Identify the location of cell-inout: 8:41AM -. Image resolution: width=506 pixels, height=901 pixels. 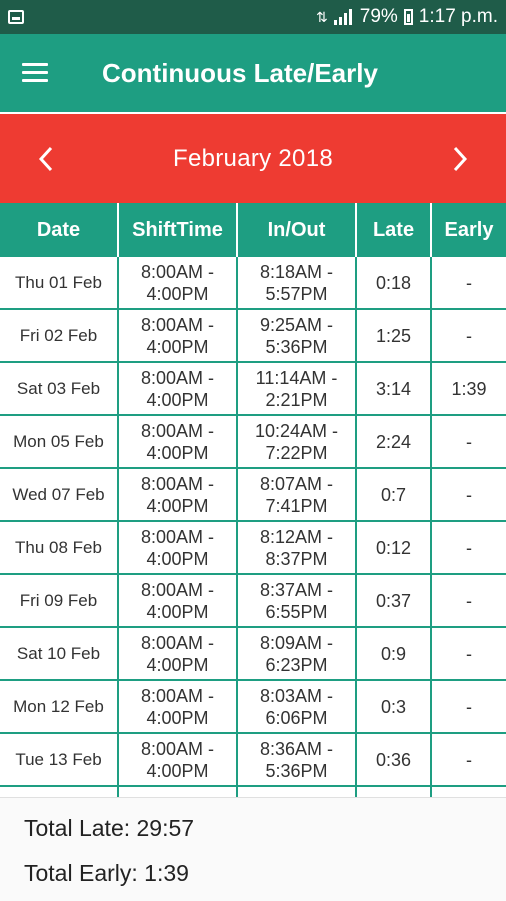
(297, 792).